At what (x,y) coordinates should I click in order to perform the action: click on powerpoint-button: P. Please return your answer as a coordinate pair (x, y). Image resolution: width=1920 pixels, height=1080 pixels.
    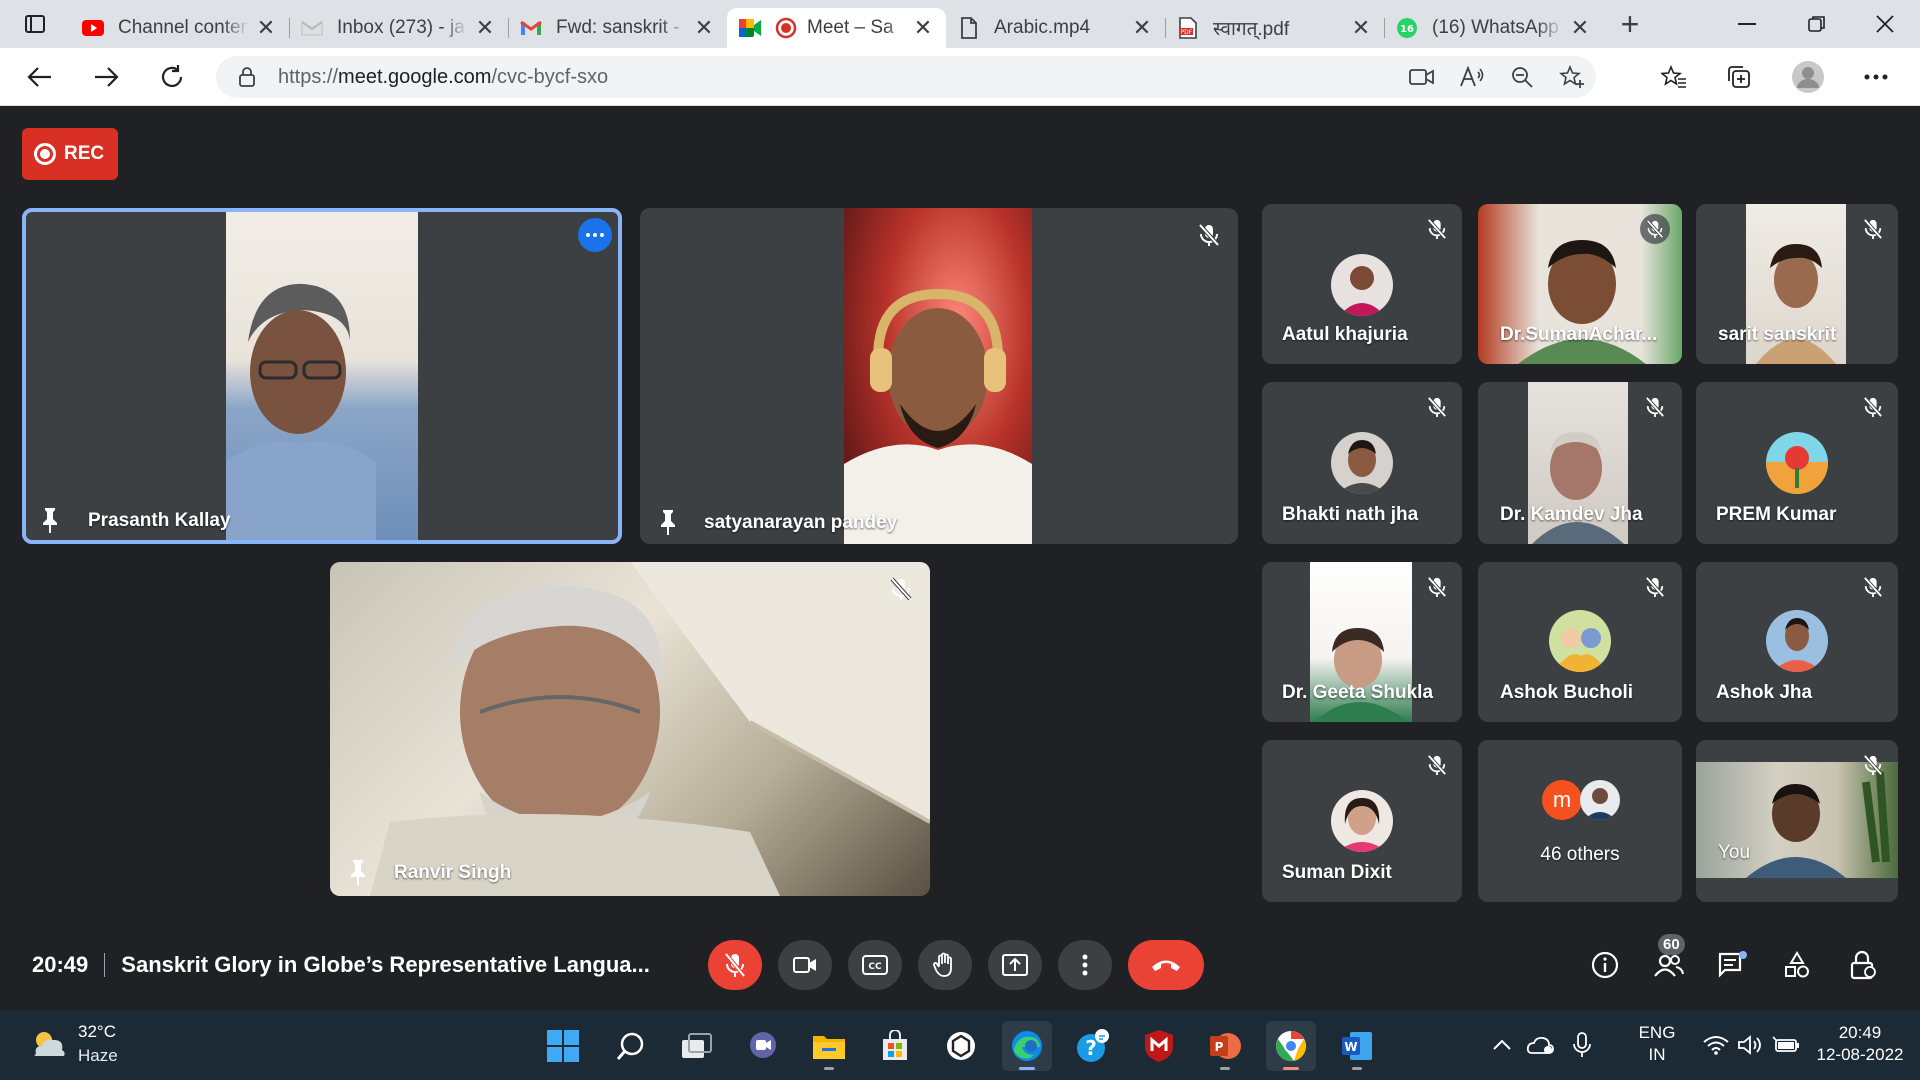
    Looking at the image, I should click on (1225, 1046).